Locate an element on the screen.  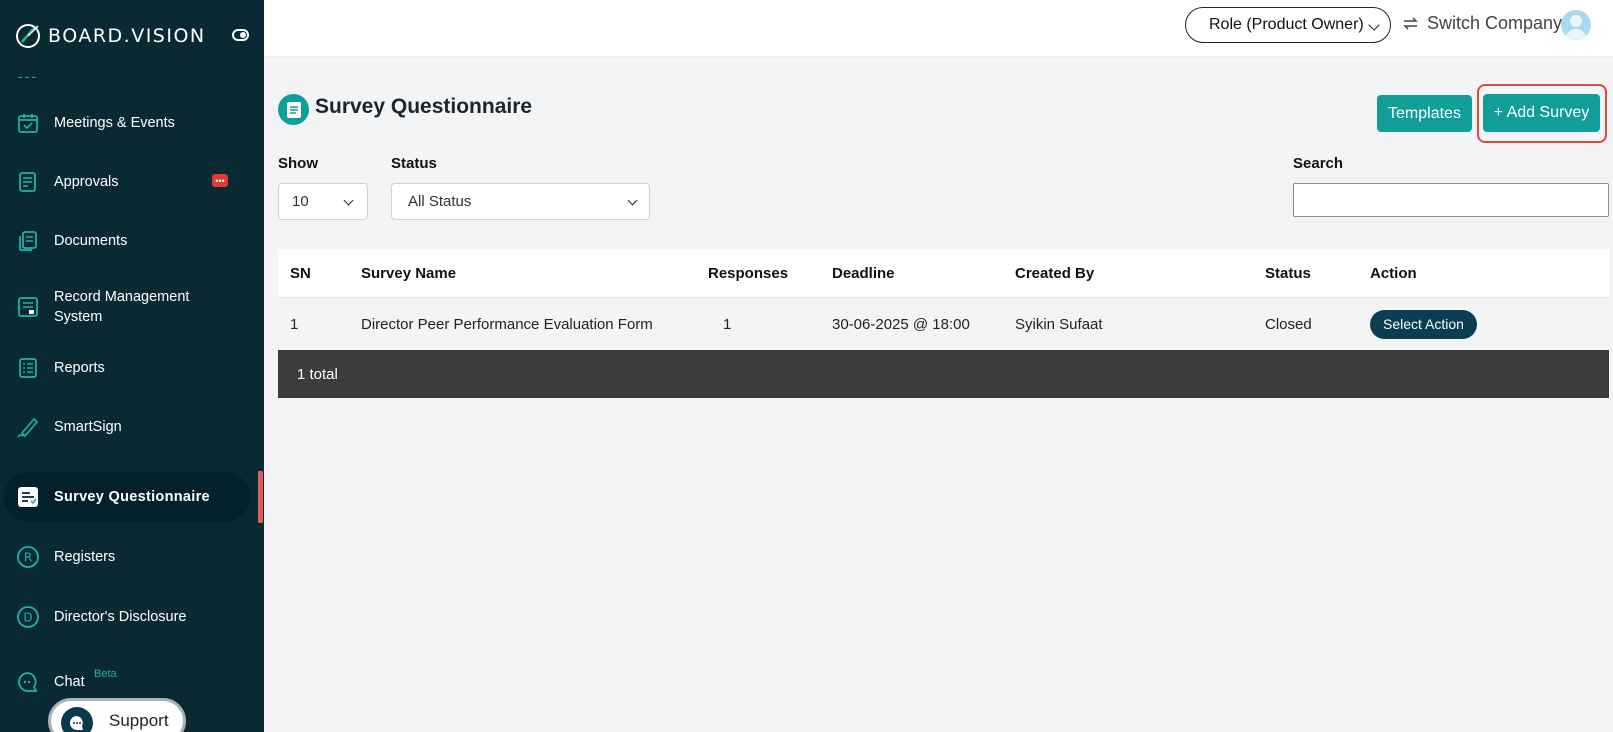
sidebar-item-reports: Reports is located at coordinates (127, 368).